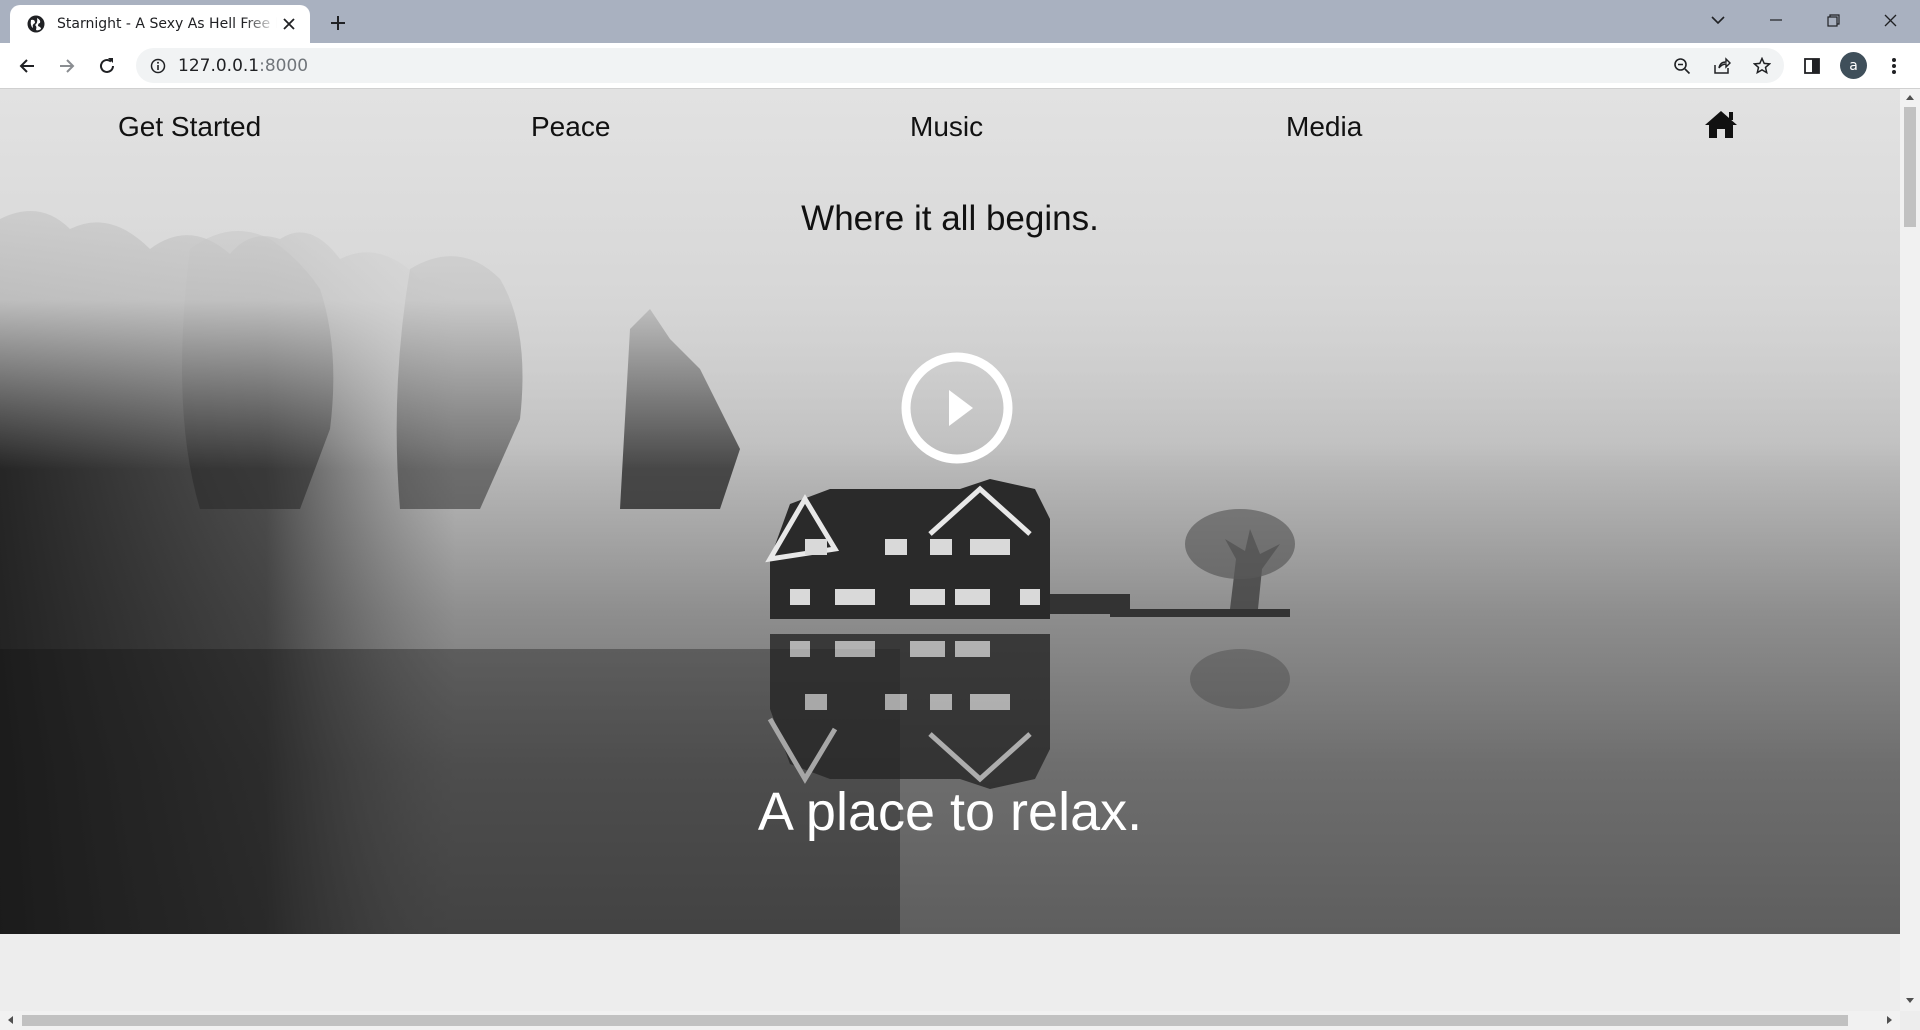 The width and height of the screenshot is (1920, 1030). Describe the element at coordinates (1894, 66) in the screenshot. I see `kebab-menu-icon` at that location.